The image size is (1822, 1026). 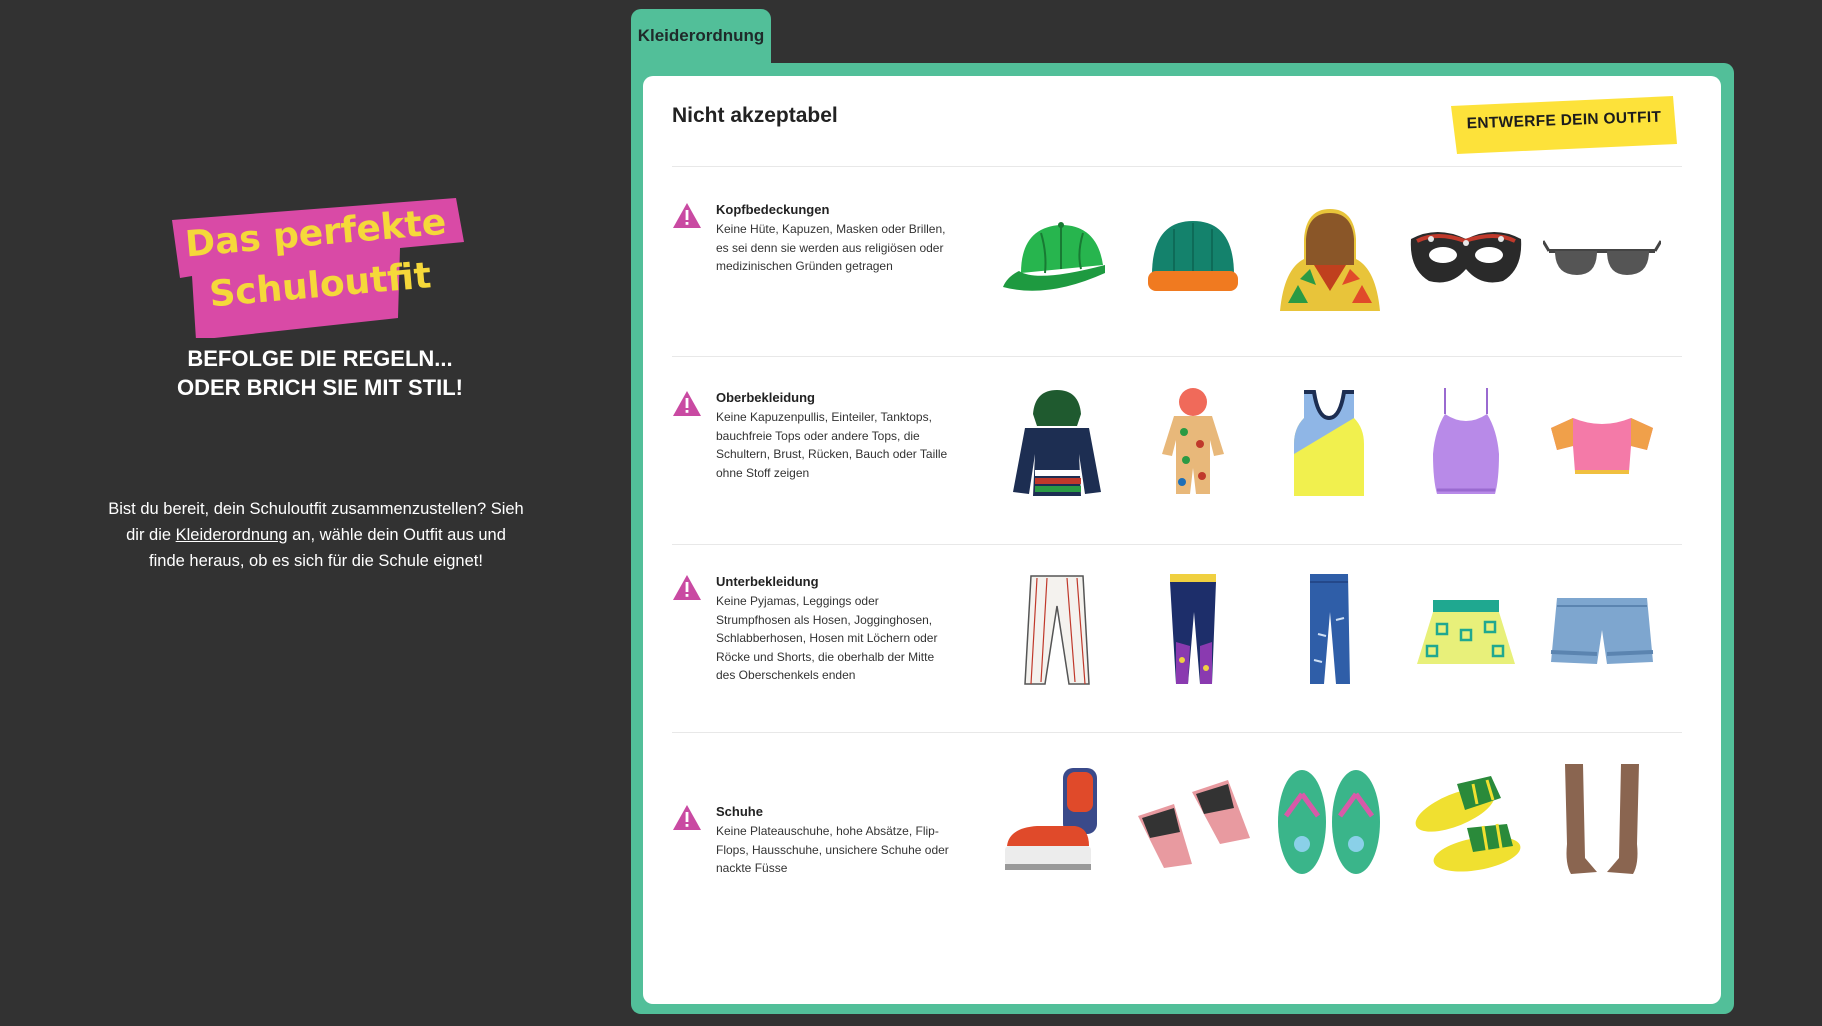 What do you see at coordinates (1602, 631) in the screenshot?
I see `denim-shorts-icon` at bounding box center [1602, 631].